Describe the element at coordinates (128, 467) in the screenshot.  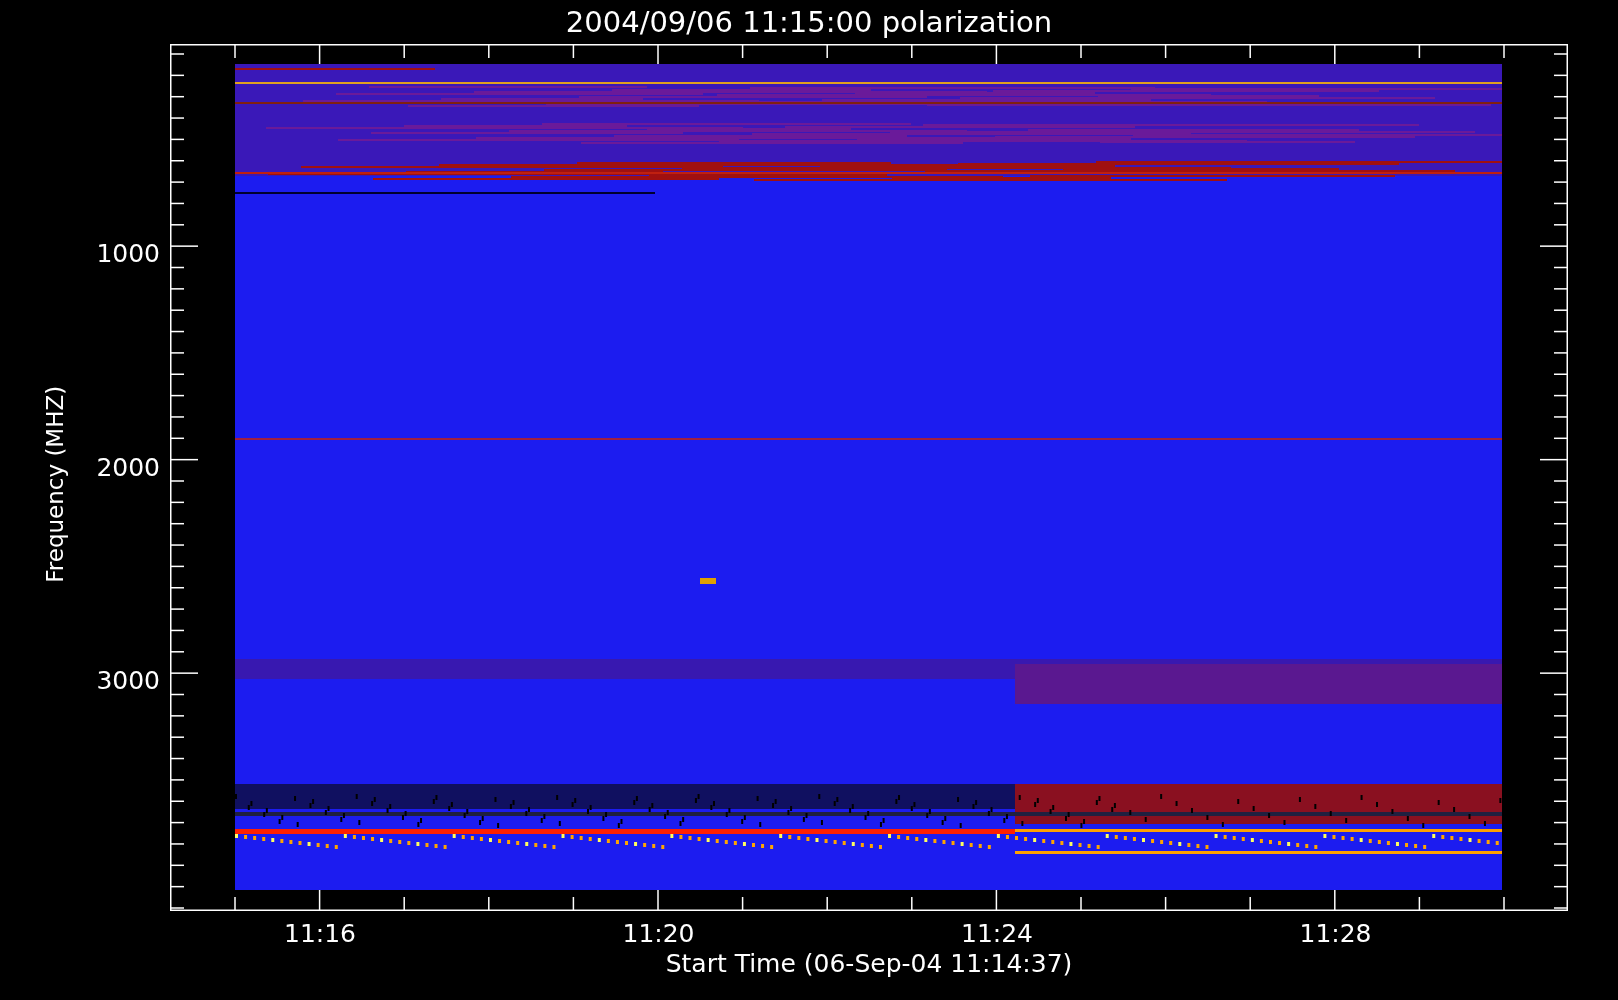
I see `y-tick-label: 2000` at that location.